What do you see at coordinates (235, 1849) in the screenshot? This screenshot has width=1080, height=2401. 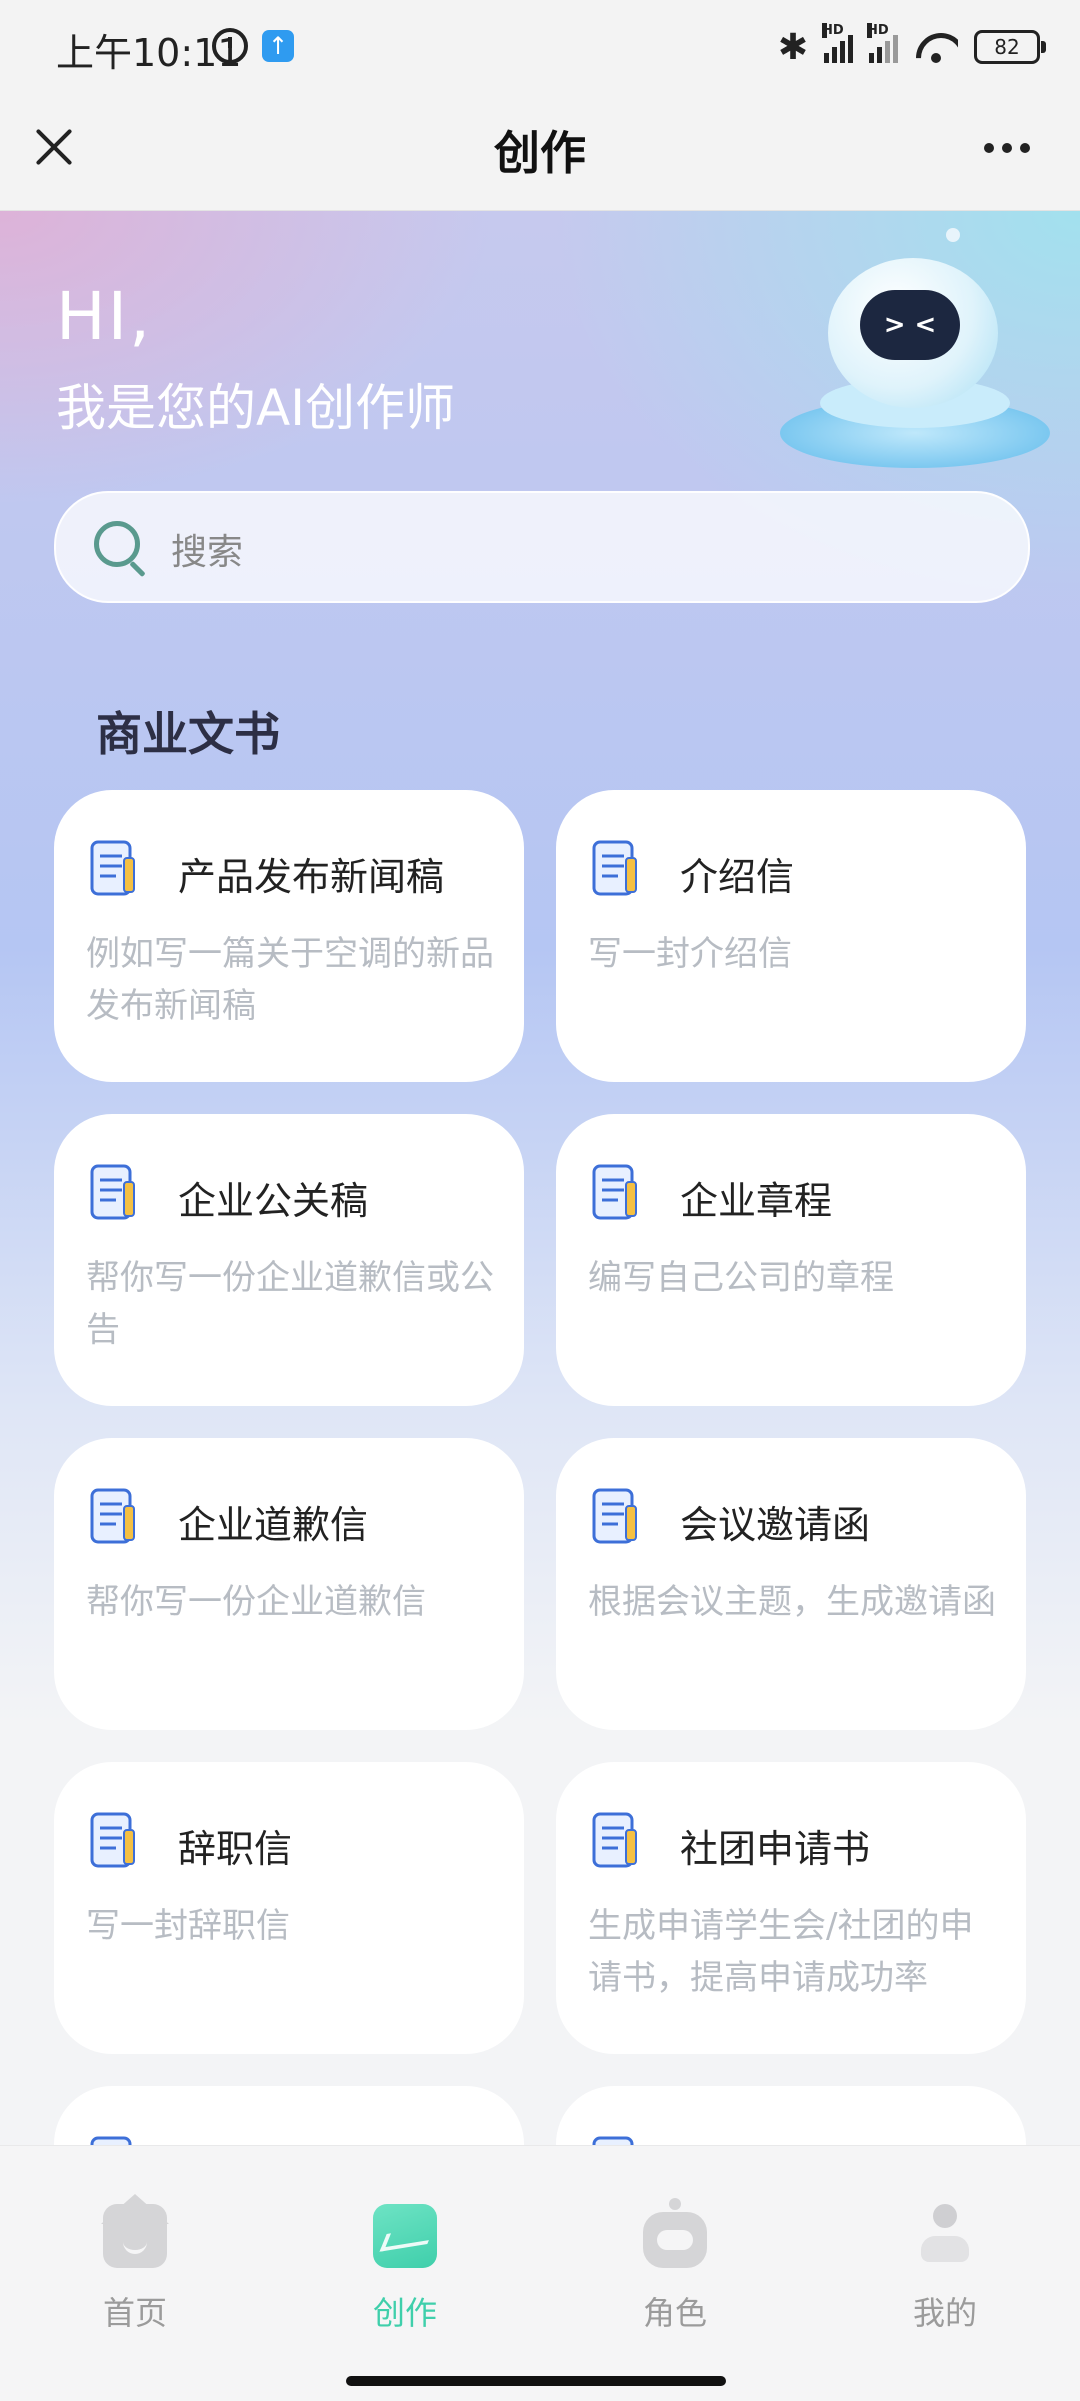 I see `card-title: 辞职信` at bounding box center [235, 1849].